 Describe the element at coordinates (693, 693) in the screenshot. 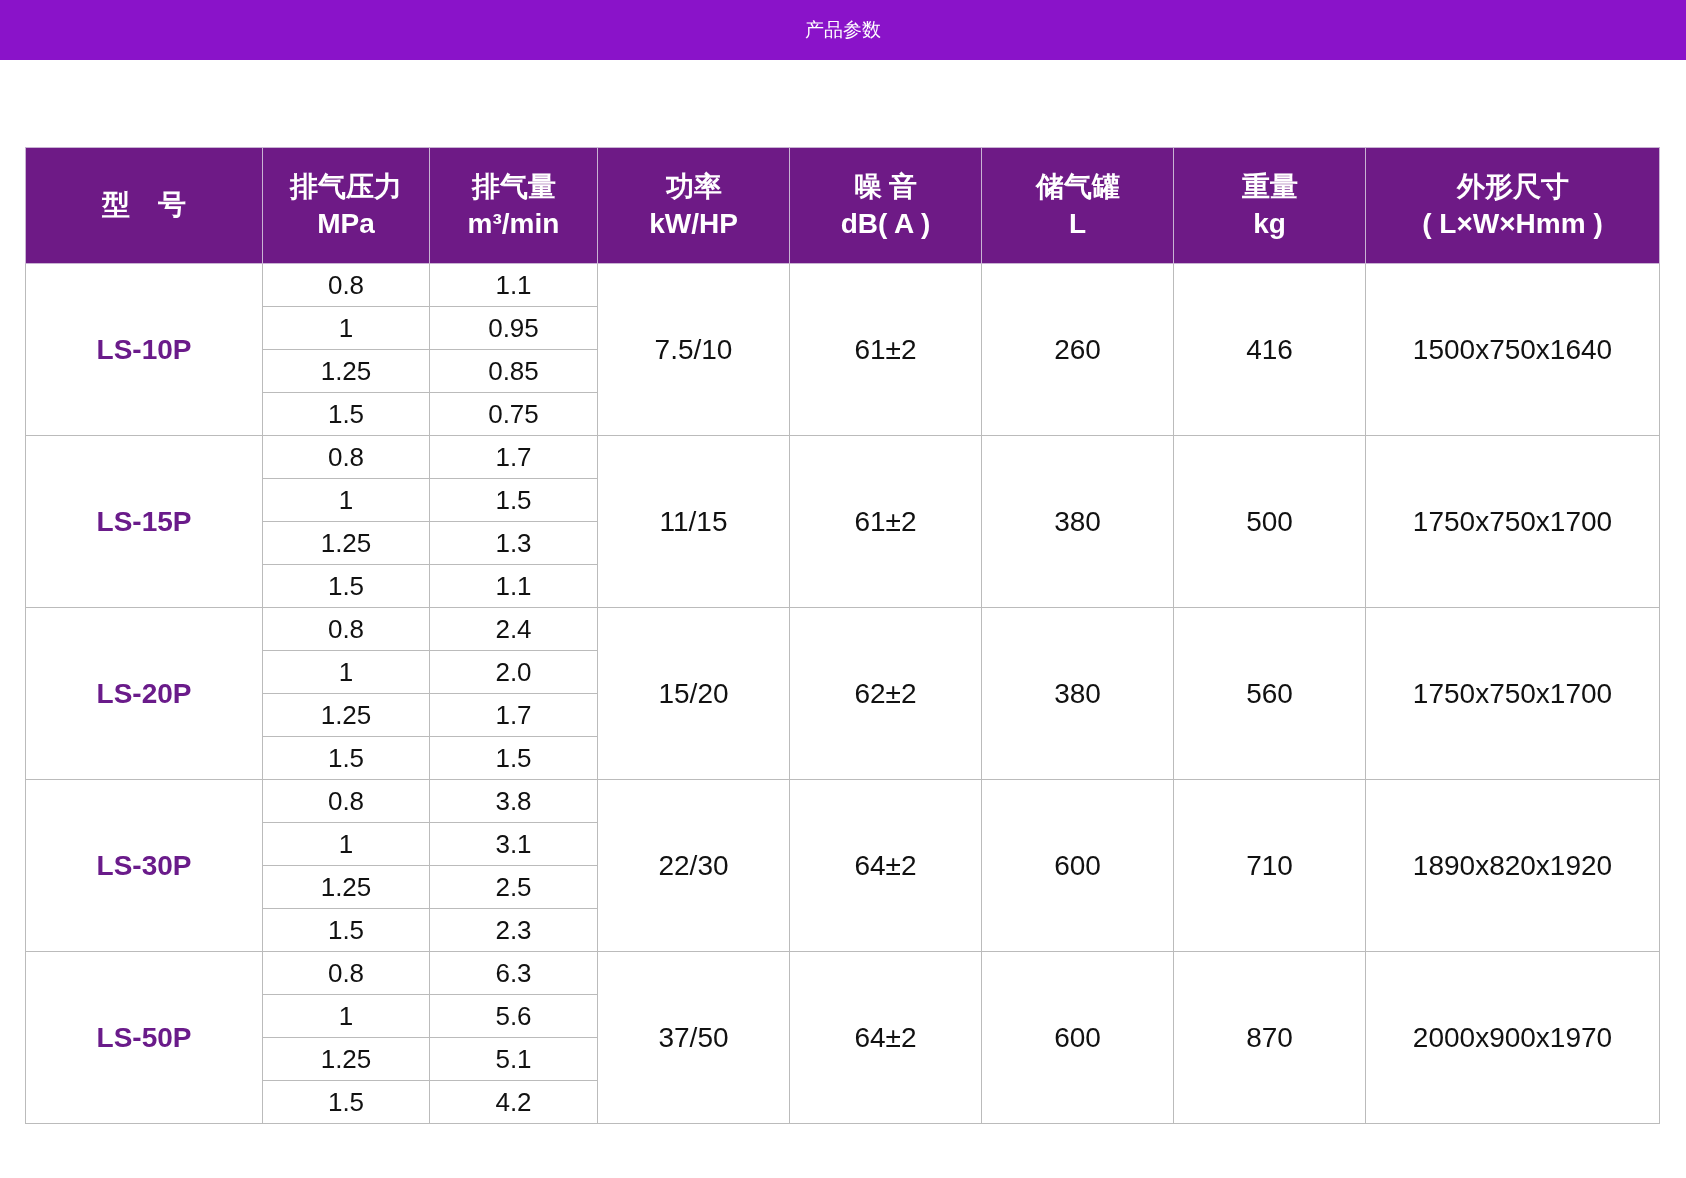

I see `table-cell: 15/20` at that location.